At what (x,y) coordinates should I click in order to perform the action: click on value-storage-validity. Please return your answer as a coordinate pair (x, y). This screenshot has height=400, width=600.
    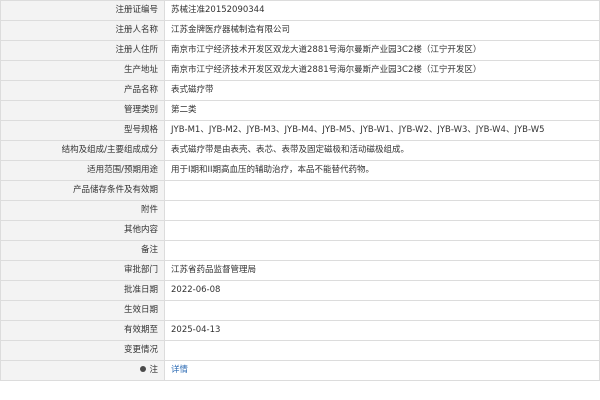
    Looking at the image, I should click on (382, 190).